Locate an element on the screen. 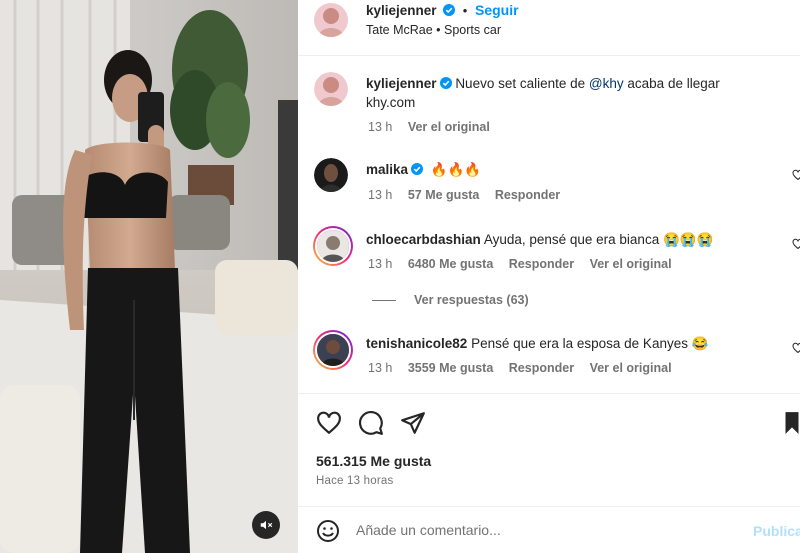 This screenshot has width=800, height=553. caption-avatar is located at coordinates (331, 89).